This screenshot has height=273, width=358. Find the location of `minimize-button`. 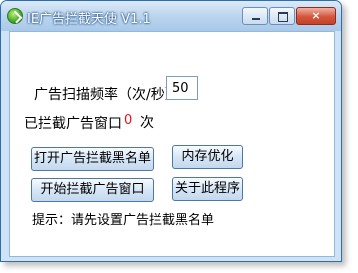

minimize-button is located at coordinates (255, 16).